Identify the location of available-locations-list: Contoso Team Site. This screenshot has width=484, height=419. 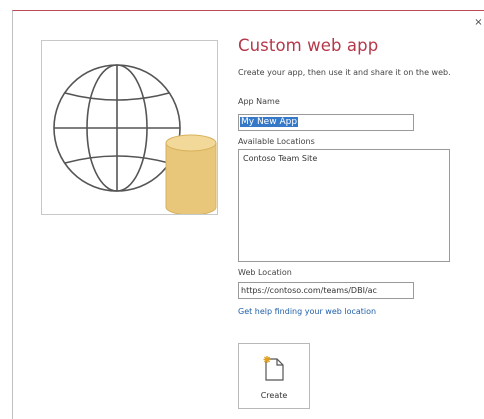
(344, 205).